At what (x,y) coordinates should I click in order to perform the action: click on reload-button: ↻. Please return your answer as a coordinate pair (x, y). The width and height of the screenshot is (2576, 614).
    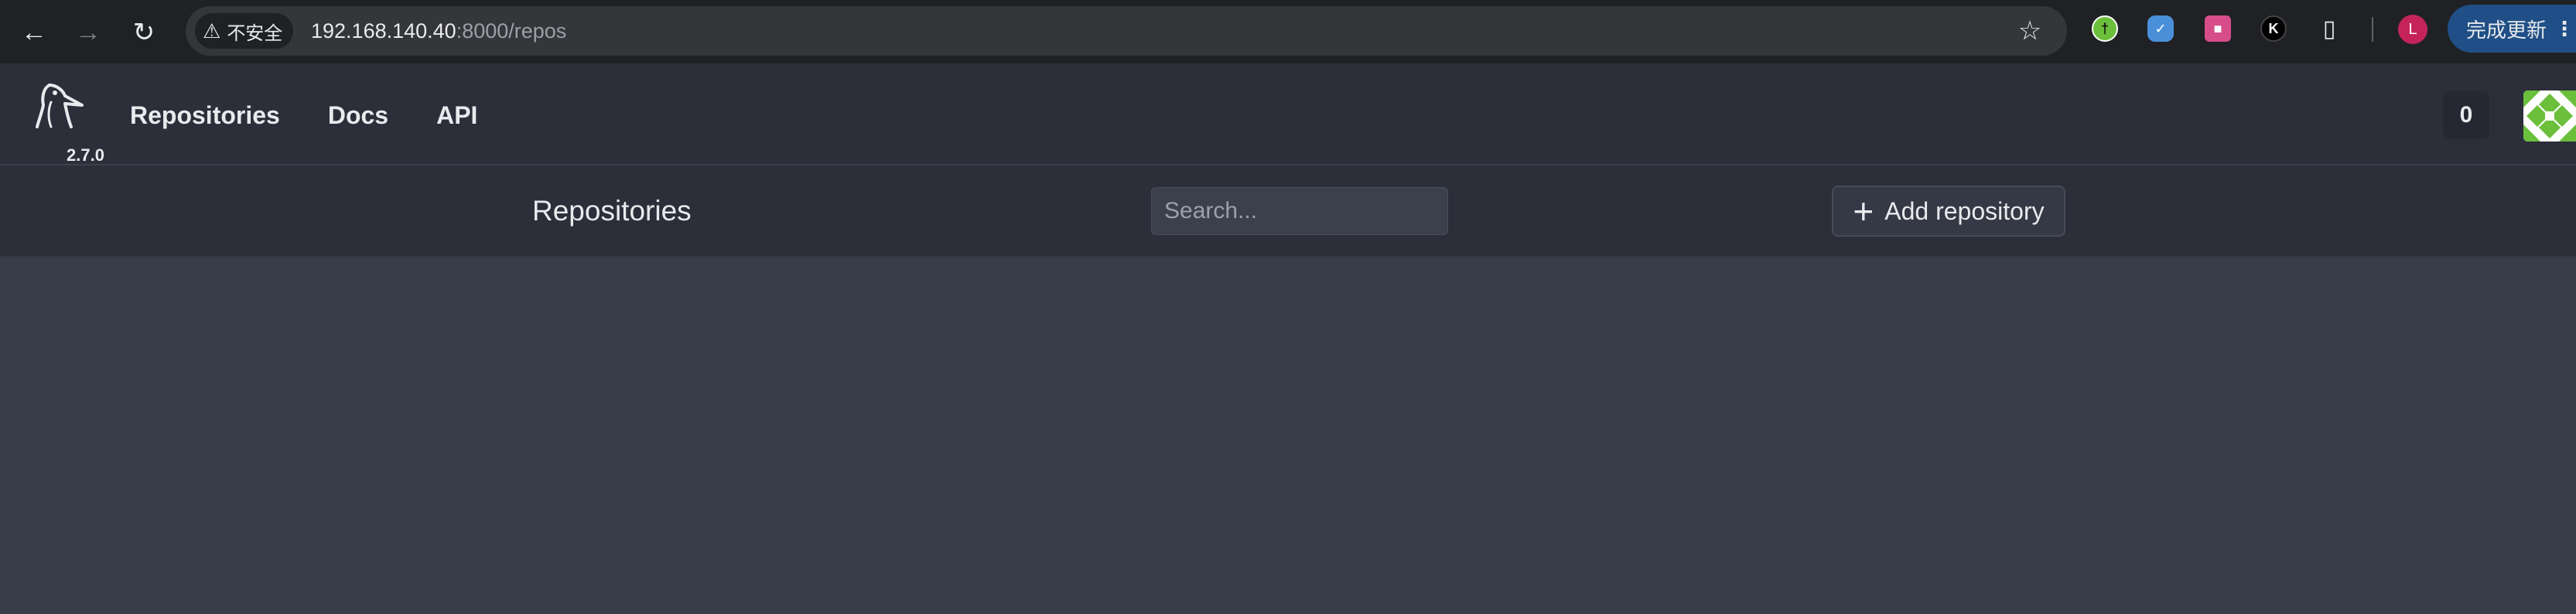
    Looking at the image, I should click on (144, 32).